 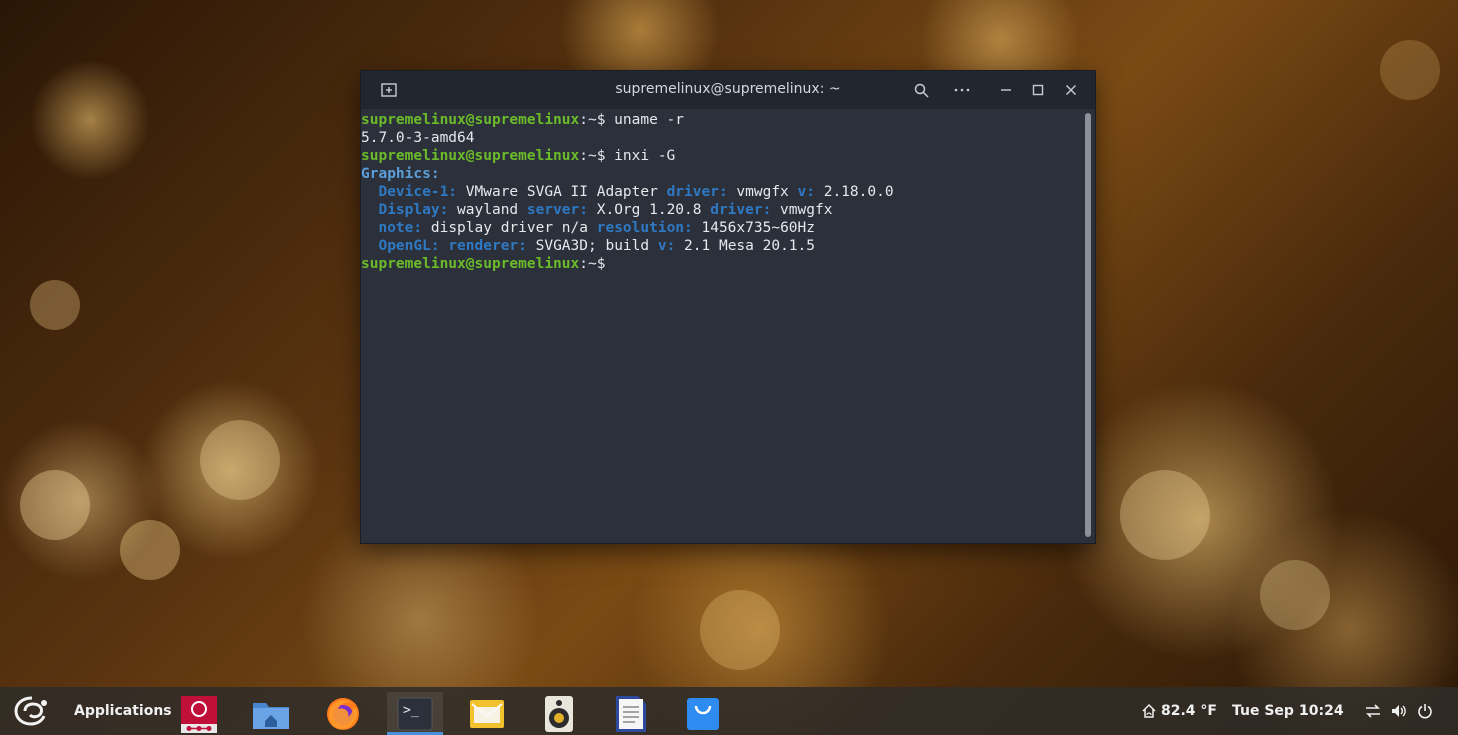 I want to click on software-store-icon, so click(x=703, y=713).